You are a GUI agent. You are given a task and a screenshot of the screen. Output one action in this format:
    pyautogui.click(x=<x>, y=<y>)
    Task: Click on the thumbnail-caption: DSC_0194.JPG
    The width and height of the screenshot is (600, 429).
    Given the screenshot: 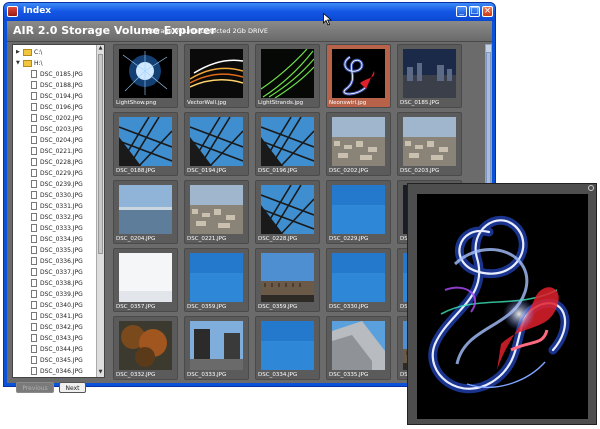 What is the action you would take?
    pyautogui.click(x=207, y=171)
    